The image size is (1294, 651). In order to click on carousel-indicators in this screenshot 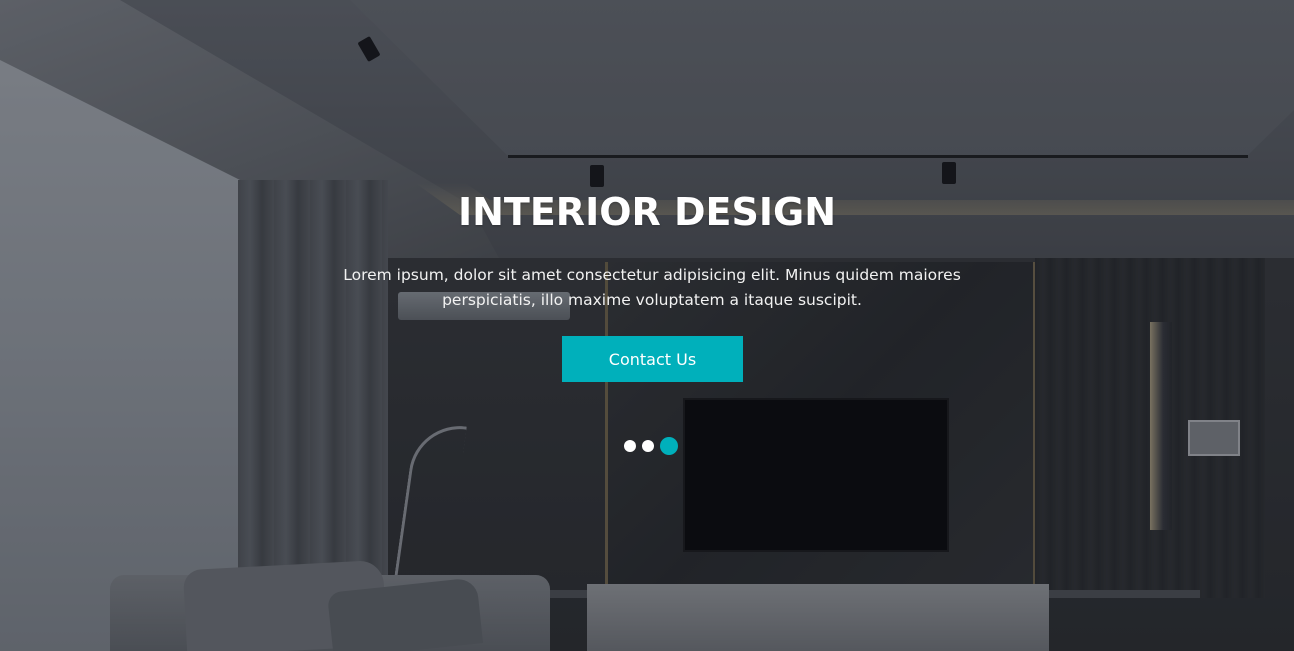, I will do `click(651, 446)`.